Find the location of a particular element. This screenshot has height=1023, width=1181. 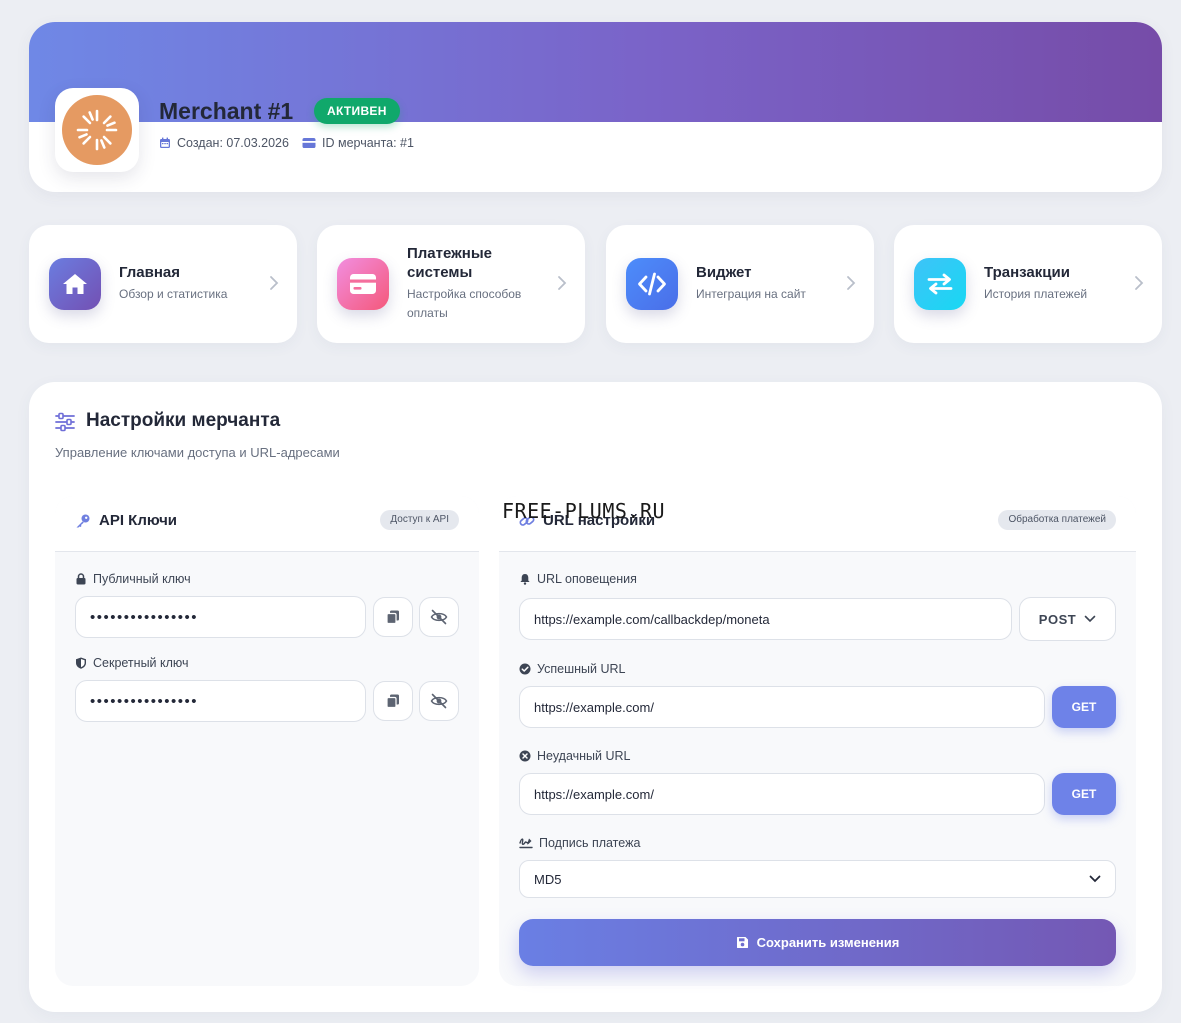

key-icon is located at coordinates (83, 521).